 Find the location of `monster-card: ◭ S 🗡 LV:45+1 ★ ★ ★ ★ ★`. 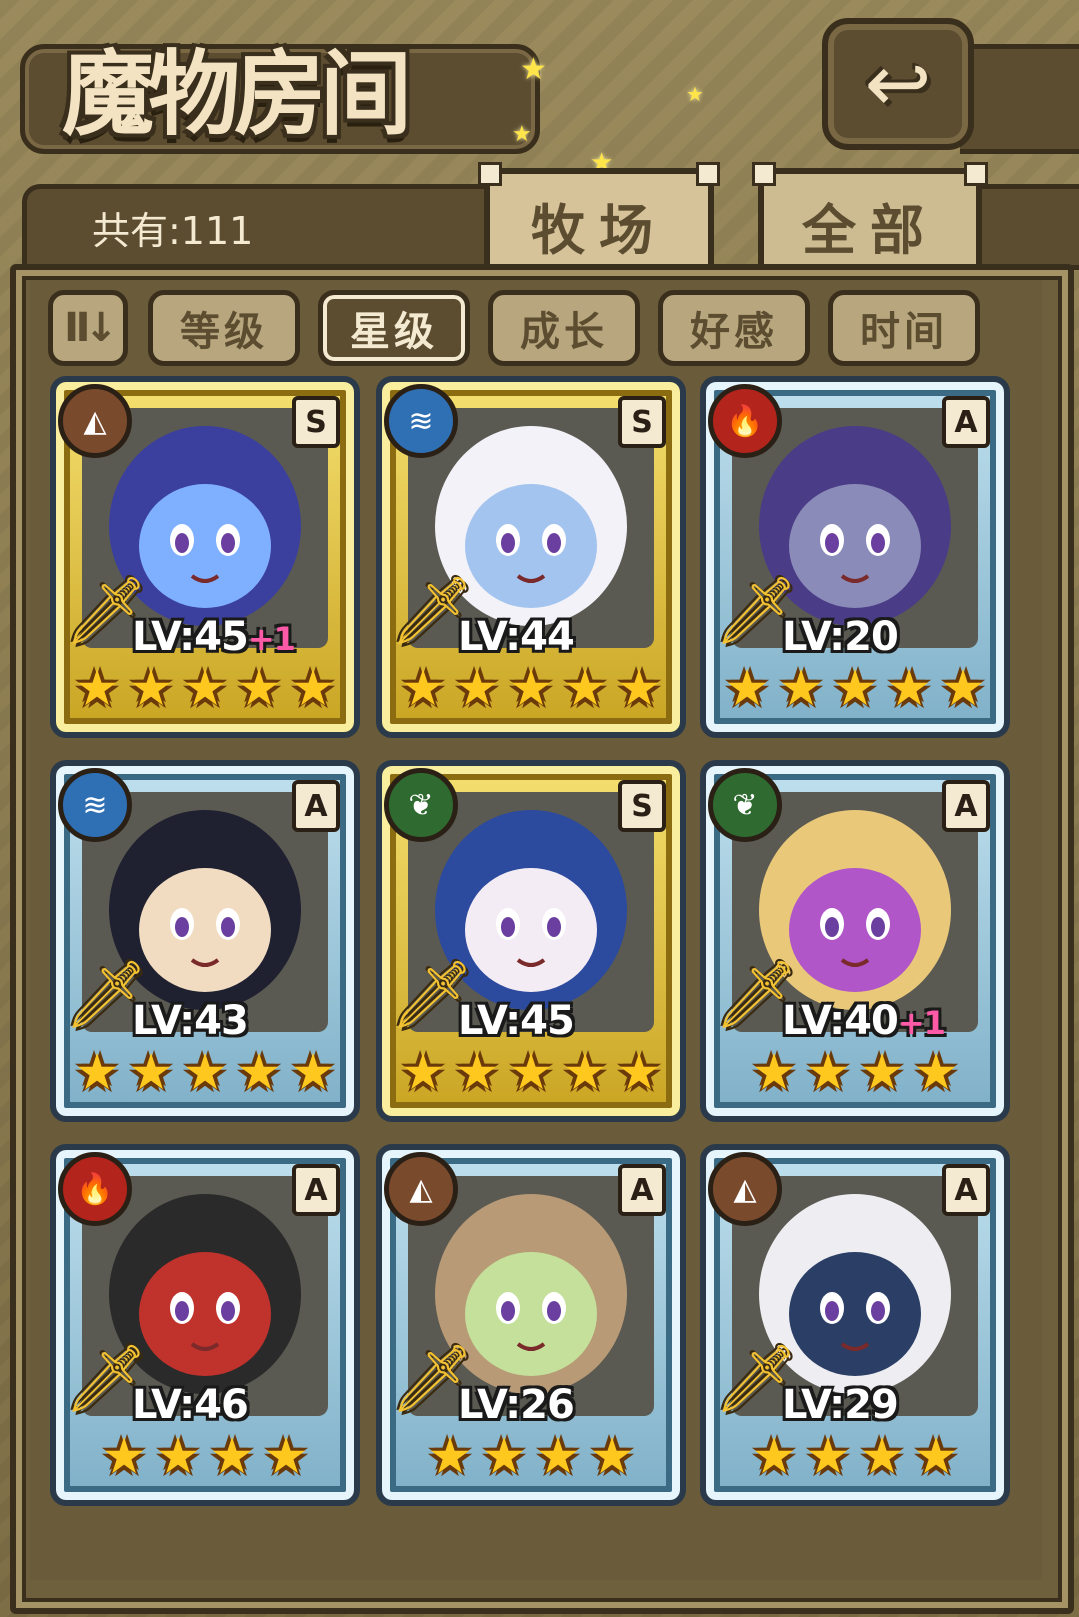

monster-card: ◭ S 🗡 LV:45+1 ★ ★ ★ ★ ★ is located at coordinates (205, 557).